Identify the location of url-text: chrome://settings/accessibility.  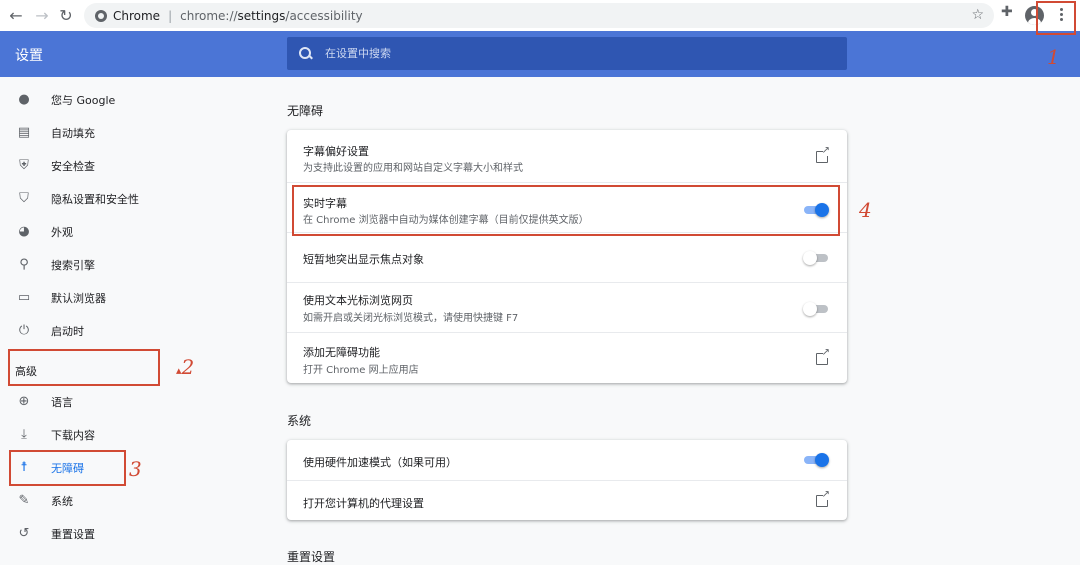
(271, 15).